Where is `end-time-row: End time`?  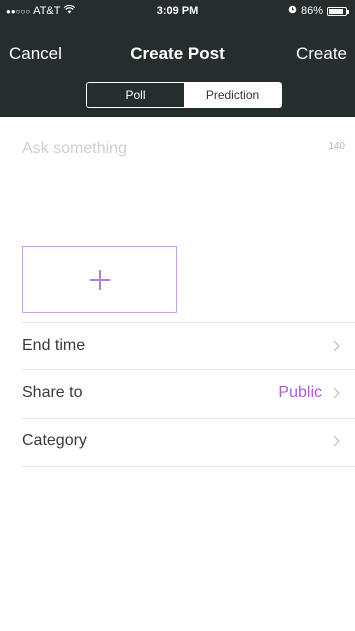 end-time-row: End time is located at coordinates (188, 346).